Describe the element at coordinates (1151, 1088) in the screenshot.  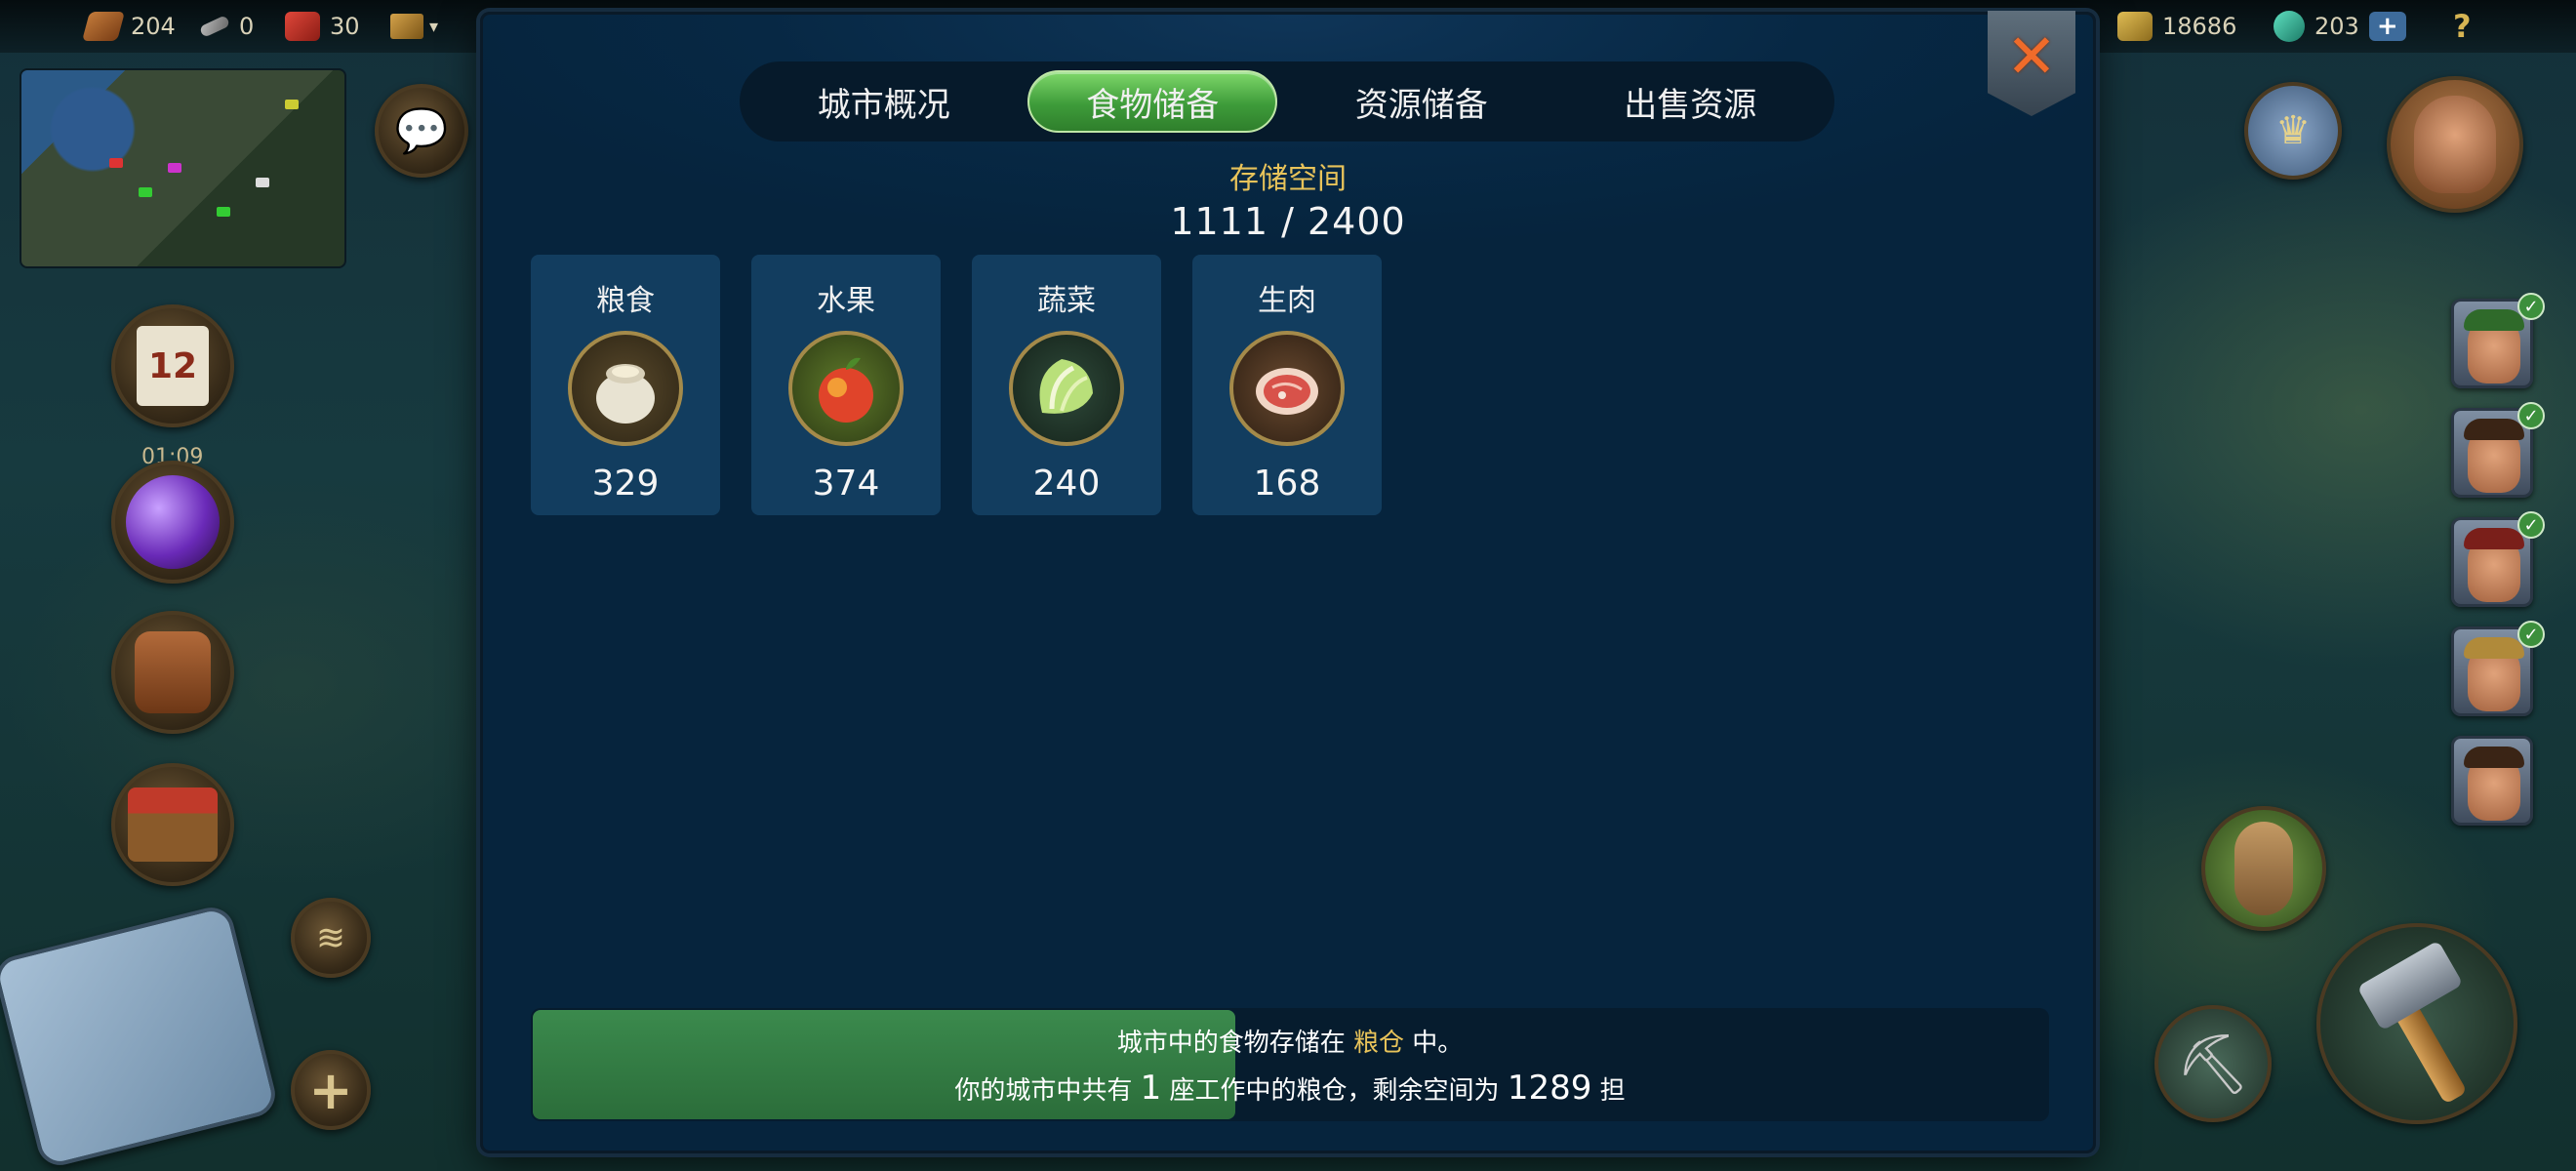
I see `granary-count: 1` at that location.